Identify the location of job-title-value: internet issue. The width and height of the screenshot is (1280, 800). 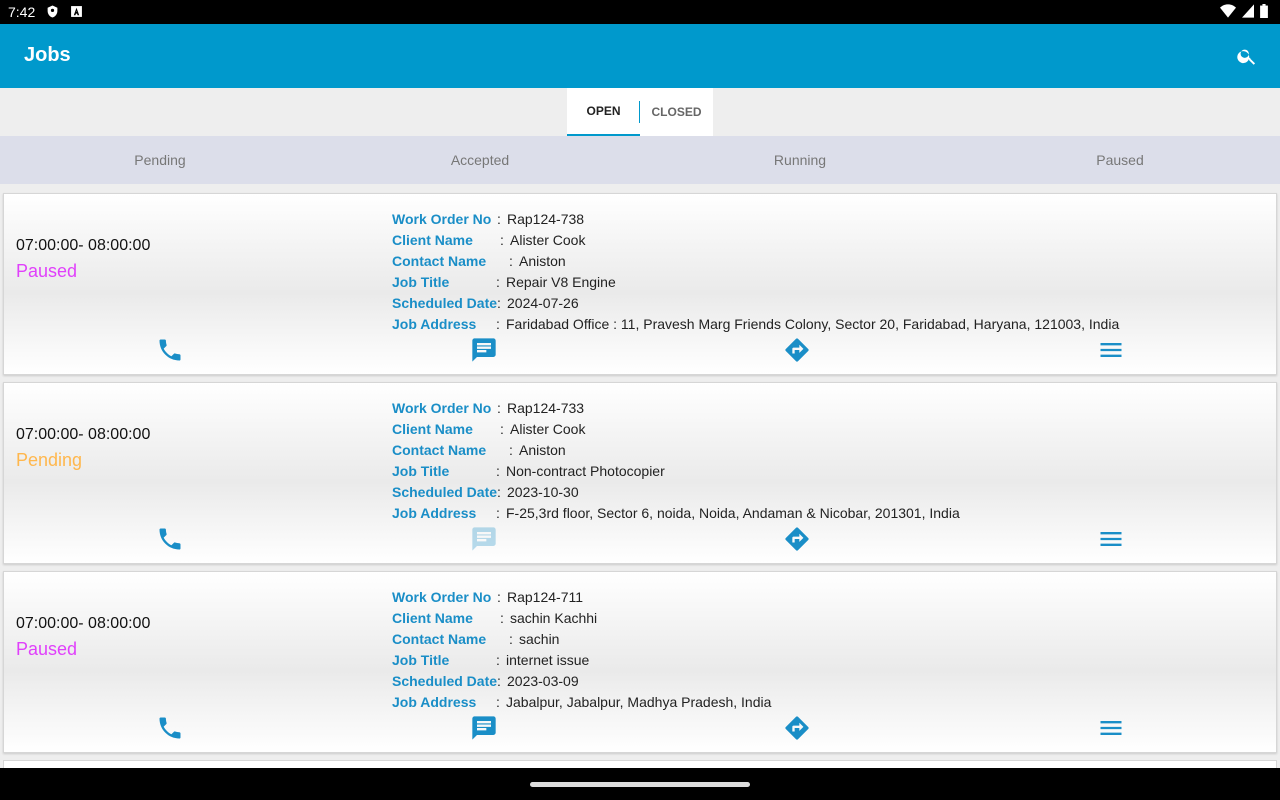
(548, 659).